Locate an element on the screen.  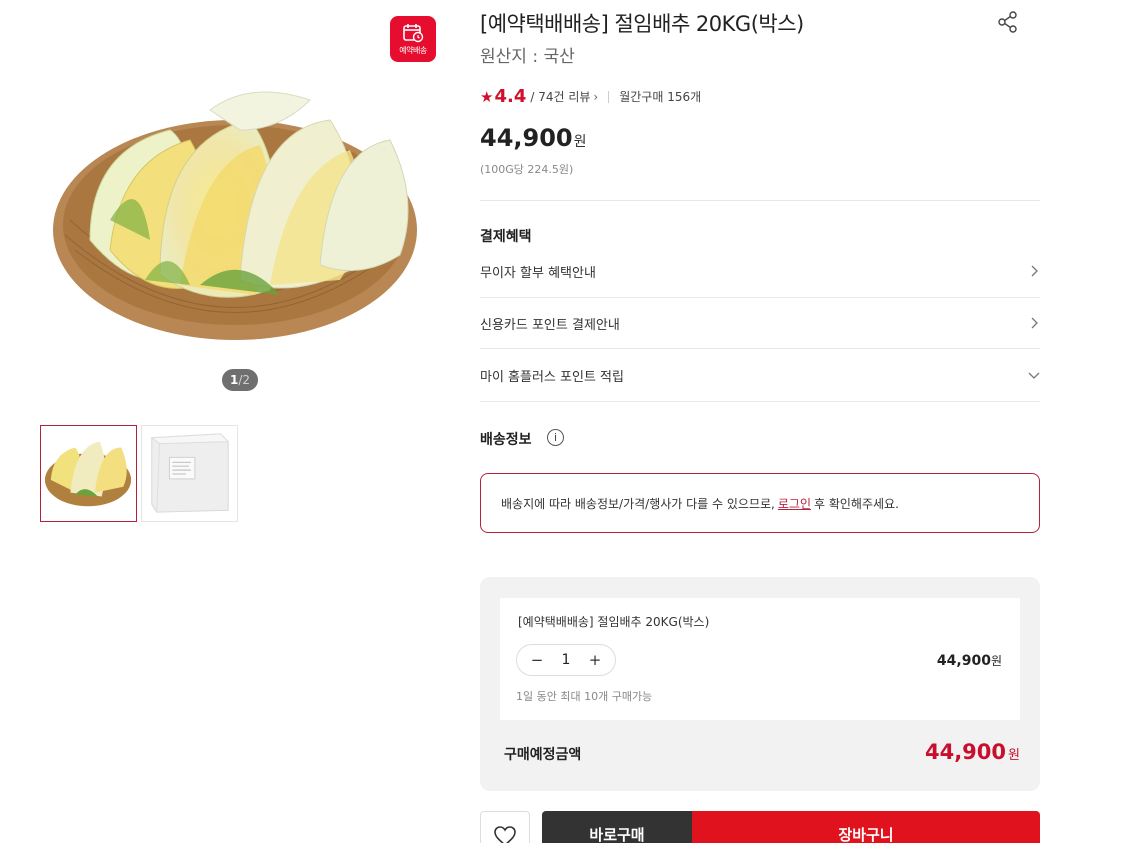
selected-item-price: 44,900원 is located at coordinates (969, 660).